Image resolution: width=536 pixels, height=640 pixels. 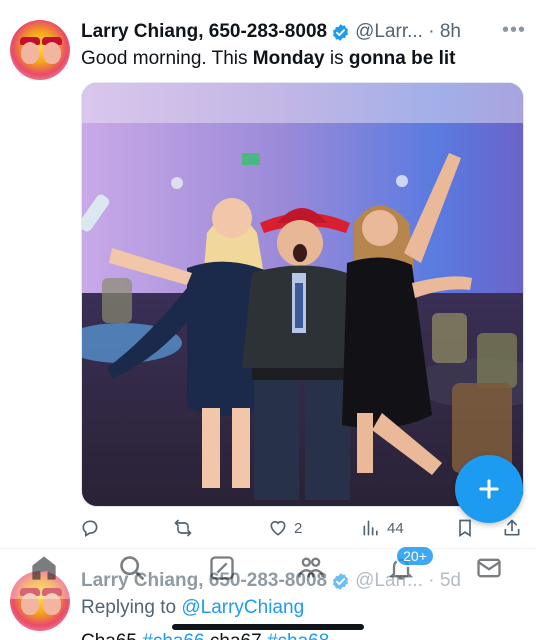 I want to click on reply-button, so click(x=93, y=528).